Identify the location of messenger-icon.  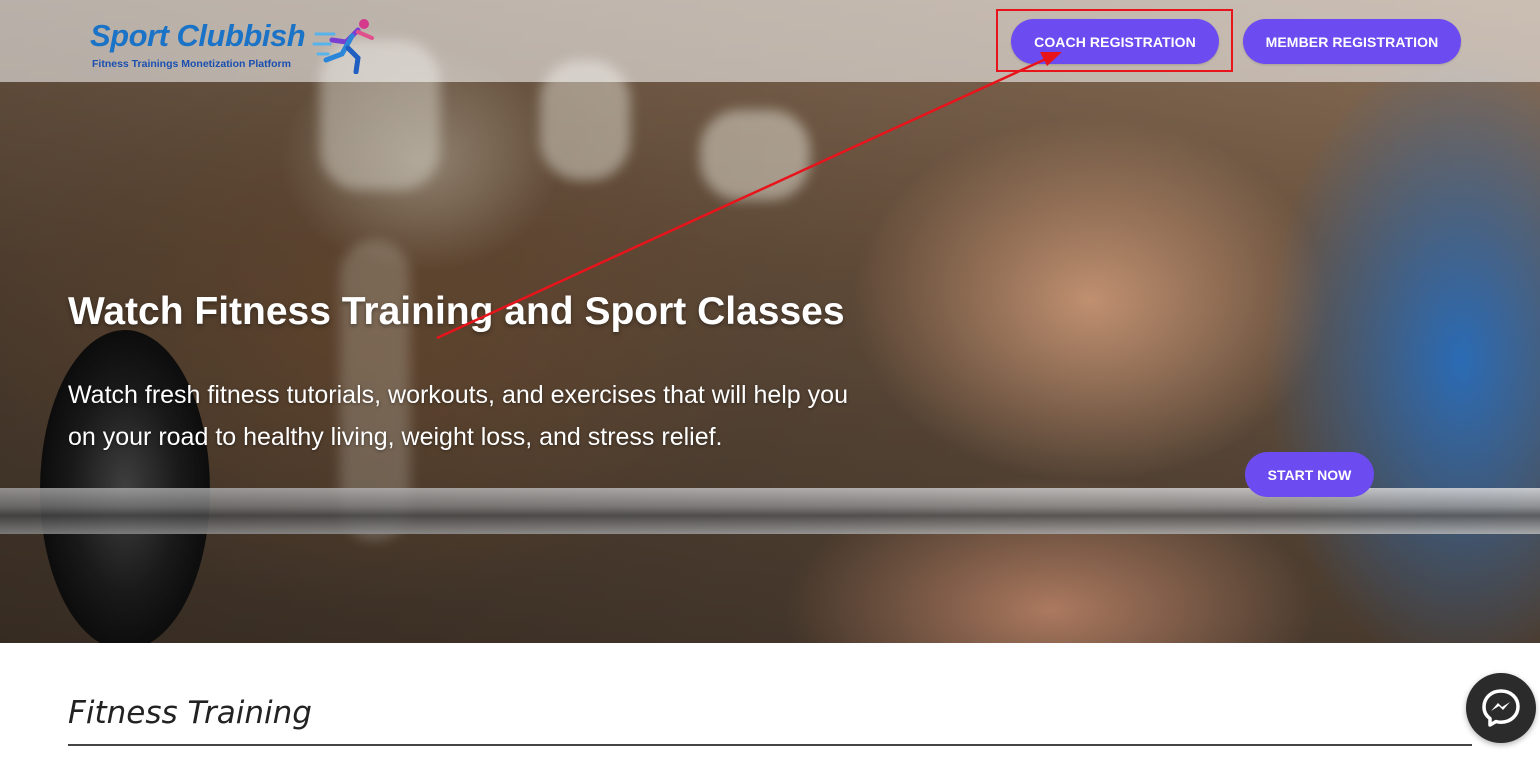
(1501, 708).